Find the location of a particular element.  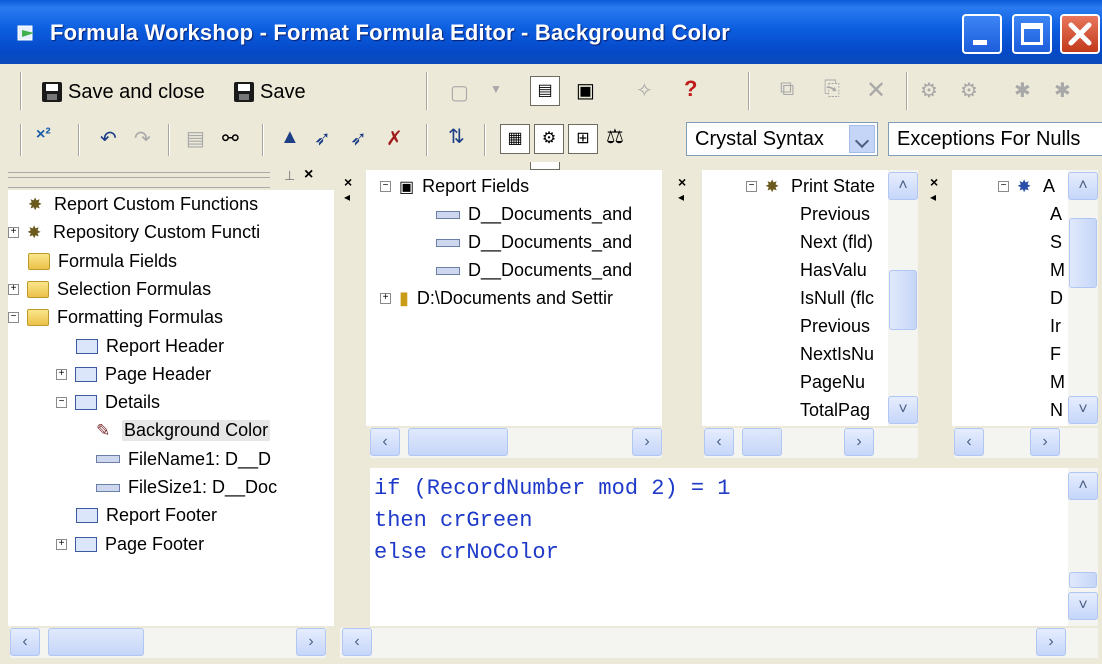

toggle-bookmark-icon: ▲ is located at coordinates (290, 137).